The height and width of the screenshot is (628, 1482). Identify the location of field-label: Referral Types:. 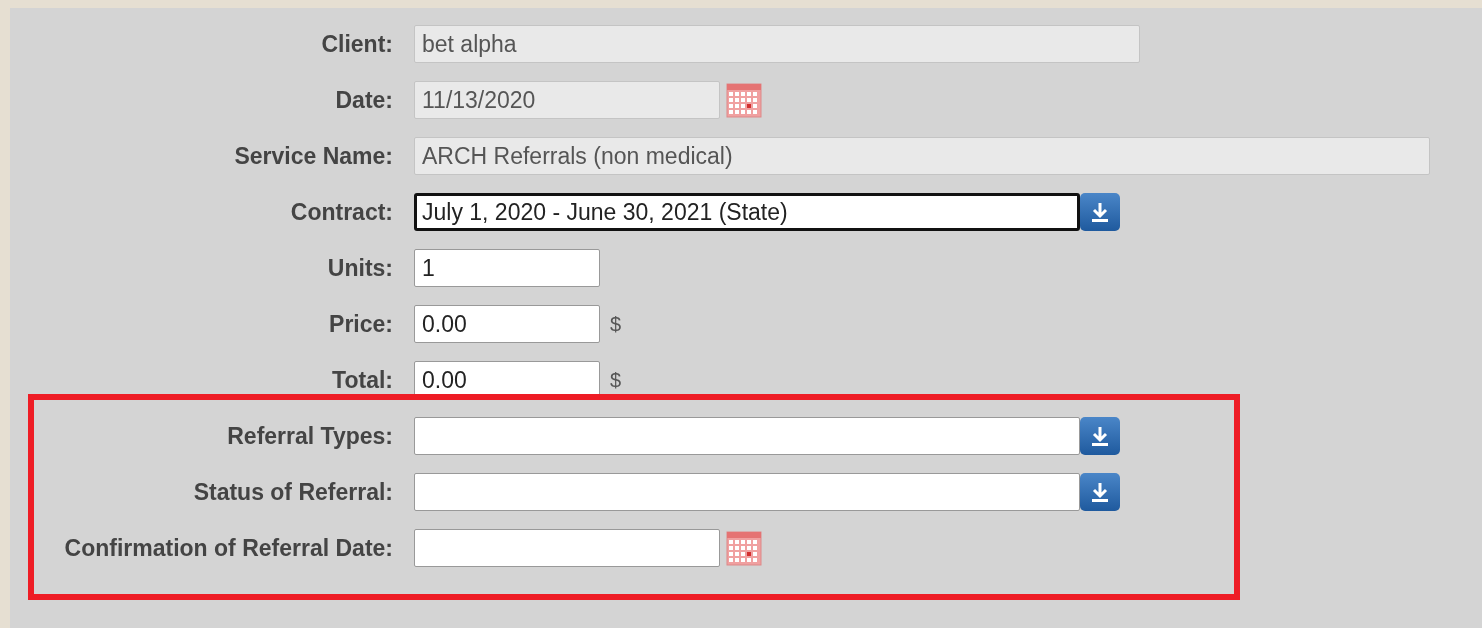
(310, 436).